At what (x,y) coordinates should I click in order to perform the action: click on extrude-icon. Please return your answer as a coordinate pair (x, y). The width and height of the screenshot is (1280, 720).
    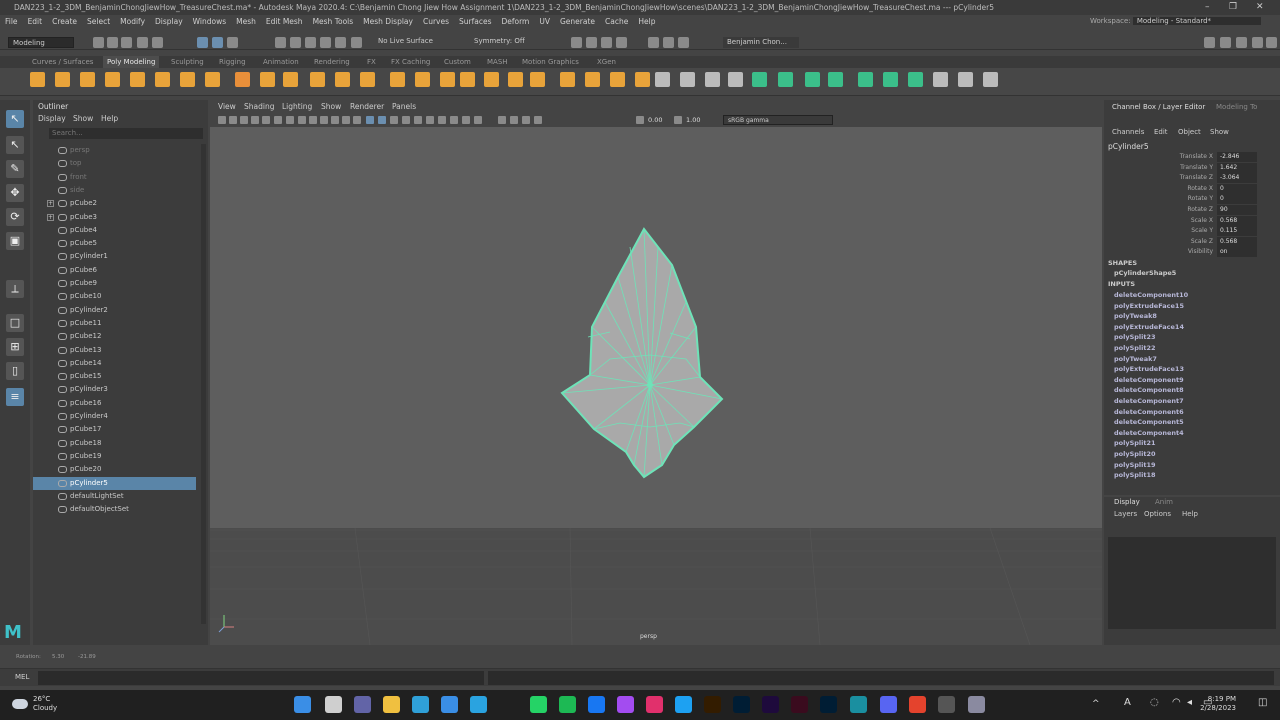
    Looking at the image, I should click on (491, 79).